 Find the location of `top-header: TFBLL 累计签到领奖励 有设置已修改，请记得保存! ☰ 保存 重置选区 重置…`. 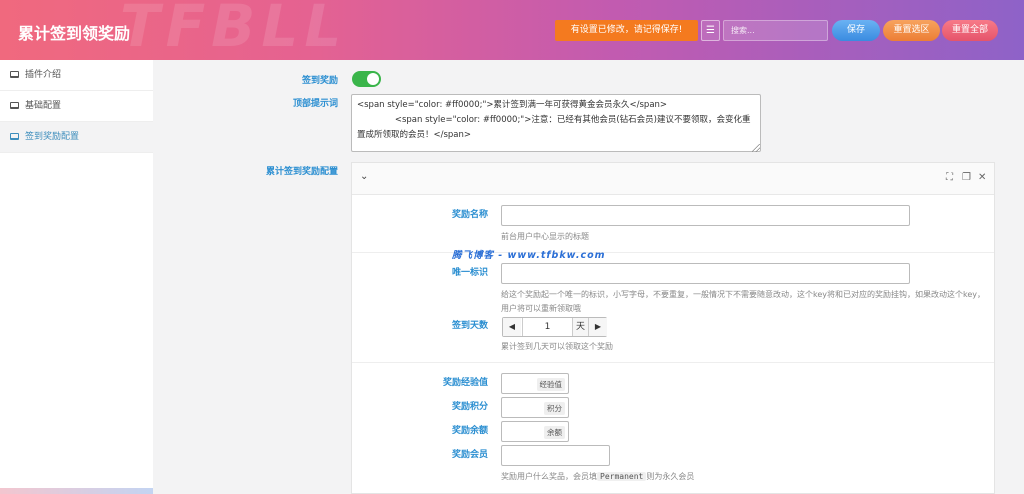

top-header: TFBLL 累计签到领奖励 有设置已修改，请记得保存! ☰ 保存 重置选区 重置… is located at coordinates (512, 30).